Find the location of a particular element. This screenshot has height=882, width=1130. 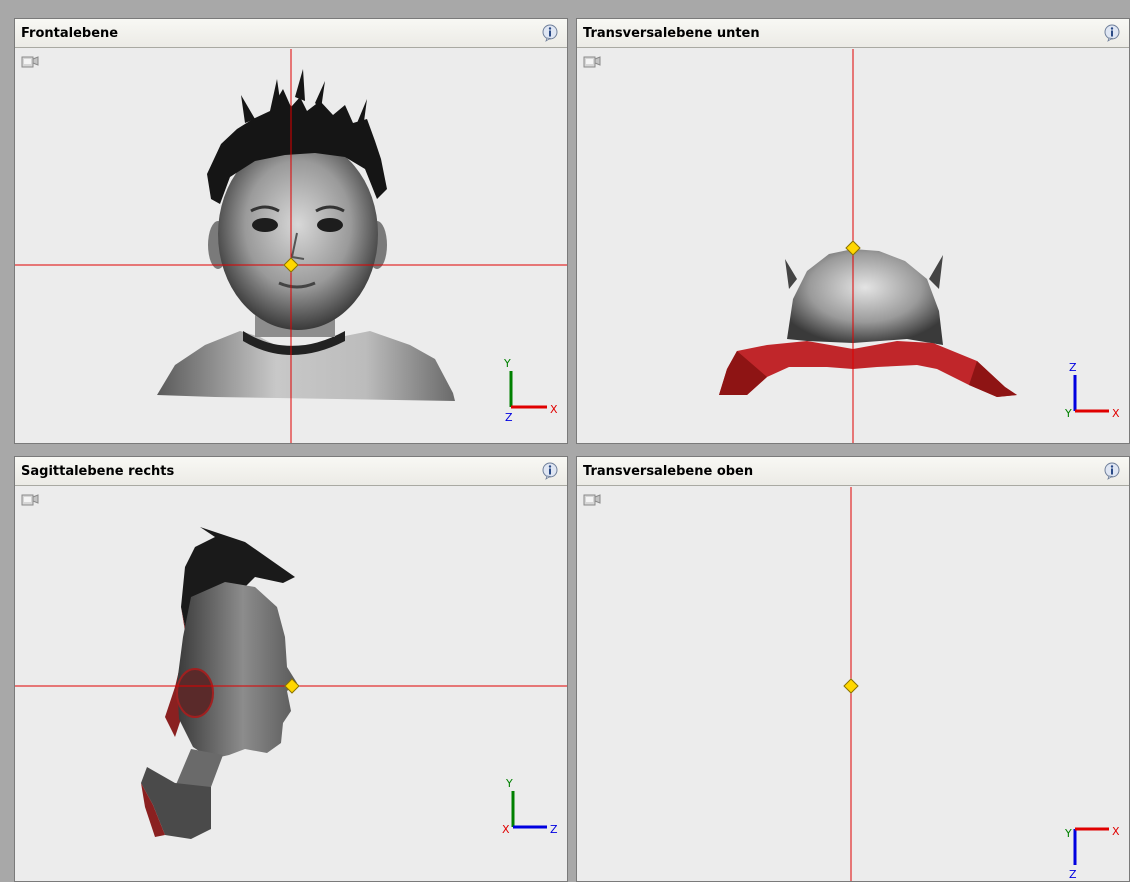

panel-header: Sagittalebene rechts is located at coordinates (291, 471).